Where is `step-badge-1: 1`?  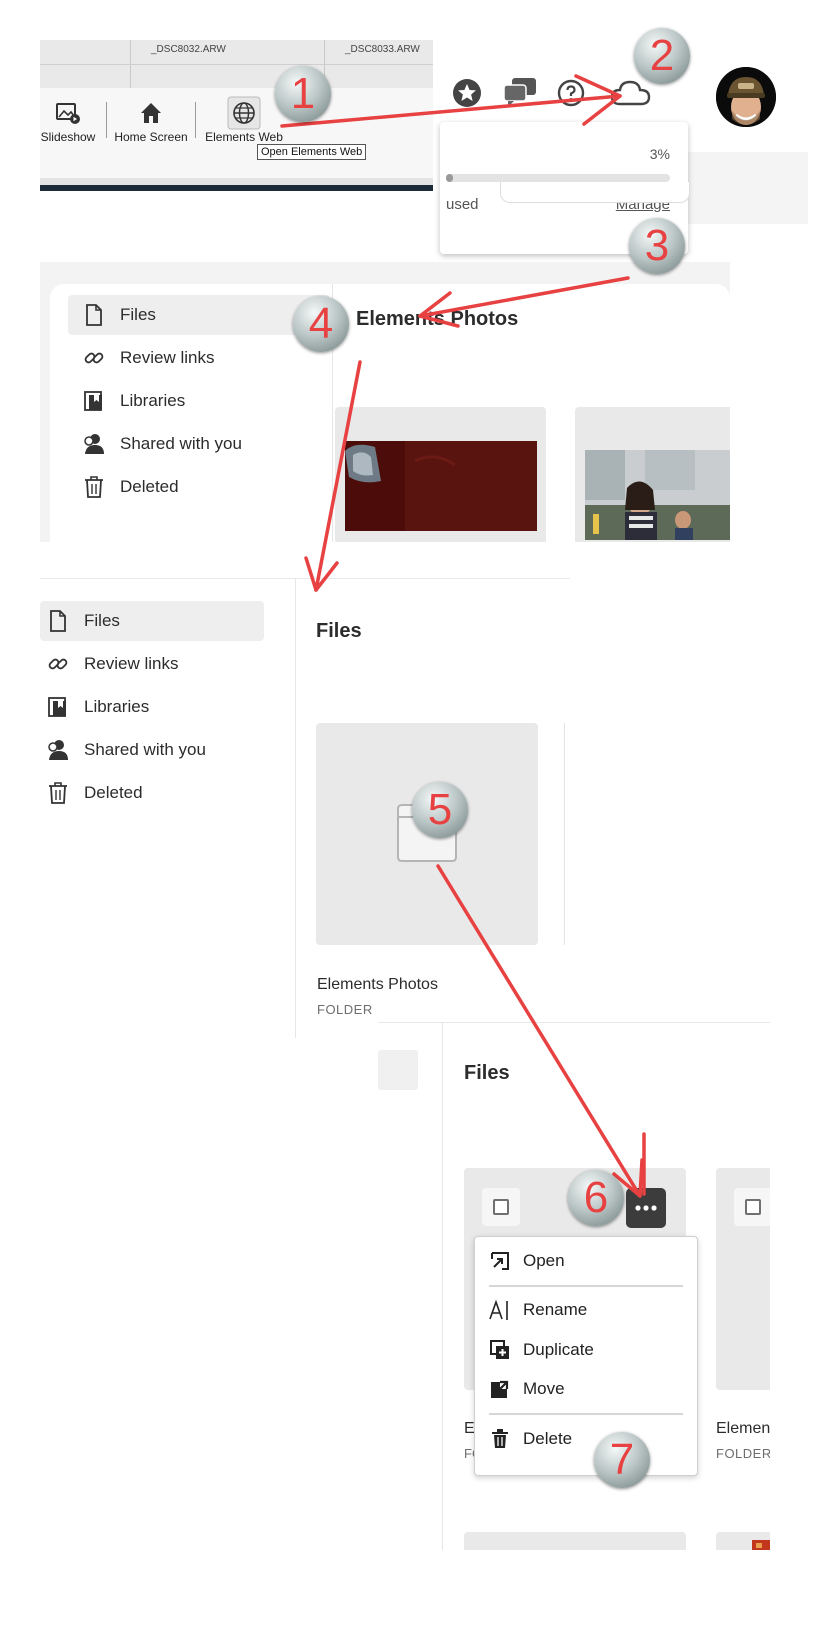 step-badge-1: 1 is located at coordinates (303, 94).